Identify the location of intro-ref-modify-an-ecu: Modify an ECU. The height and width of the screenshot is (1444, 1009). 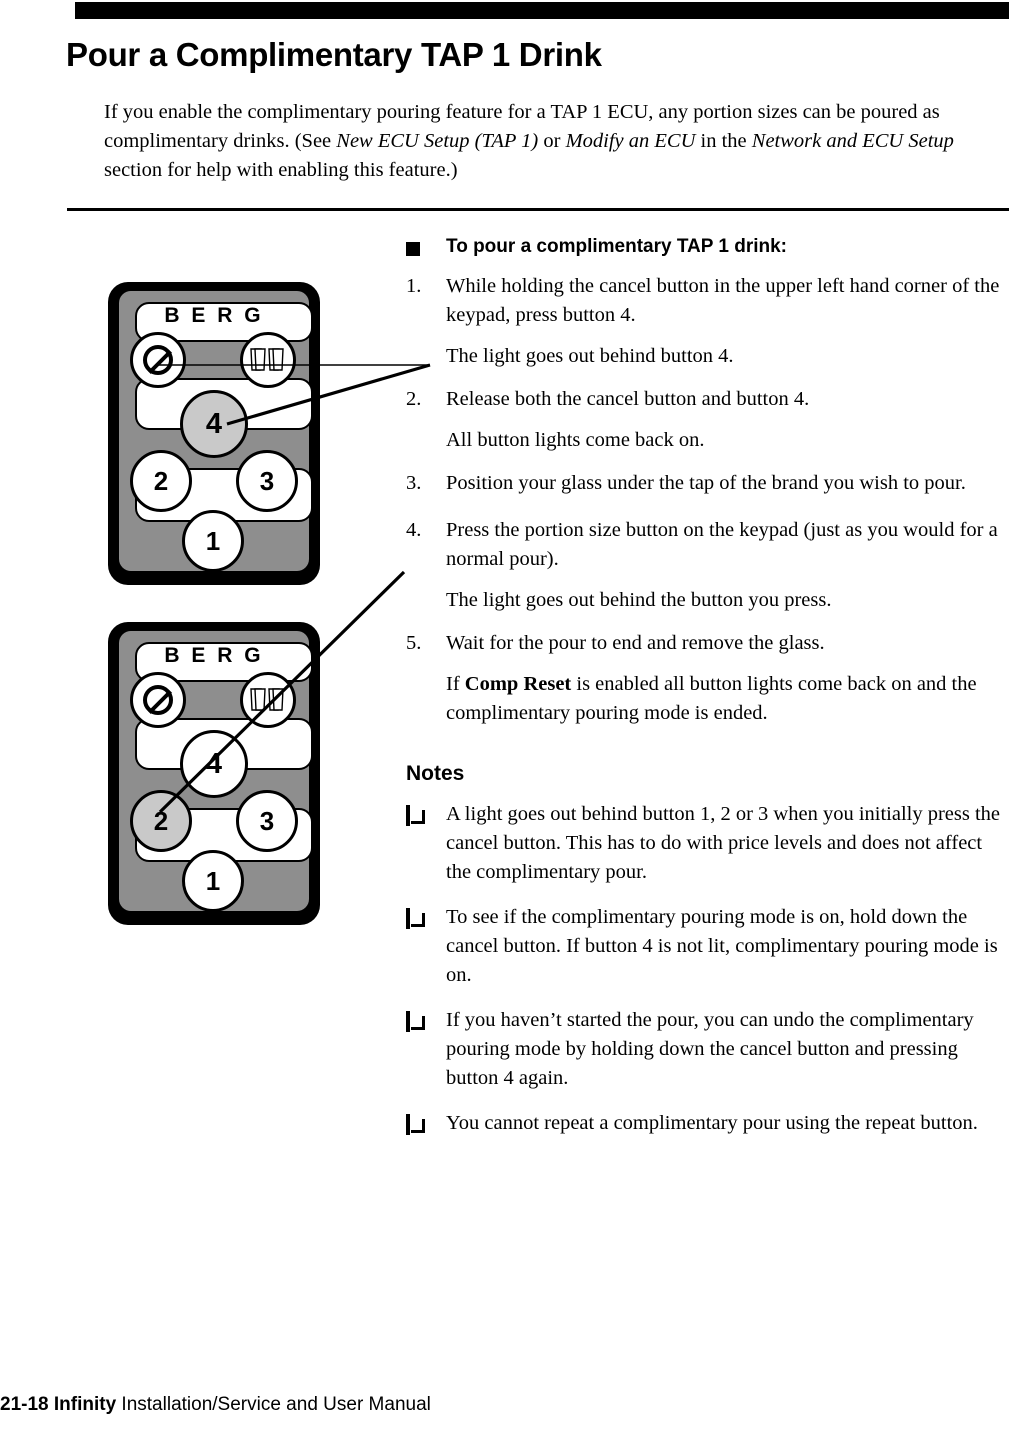
(630, 141).